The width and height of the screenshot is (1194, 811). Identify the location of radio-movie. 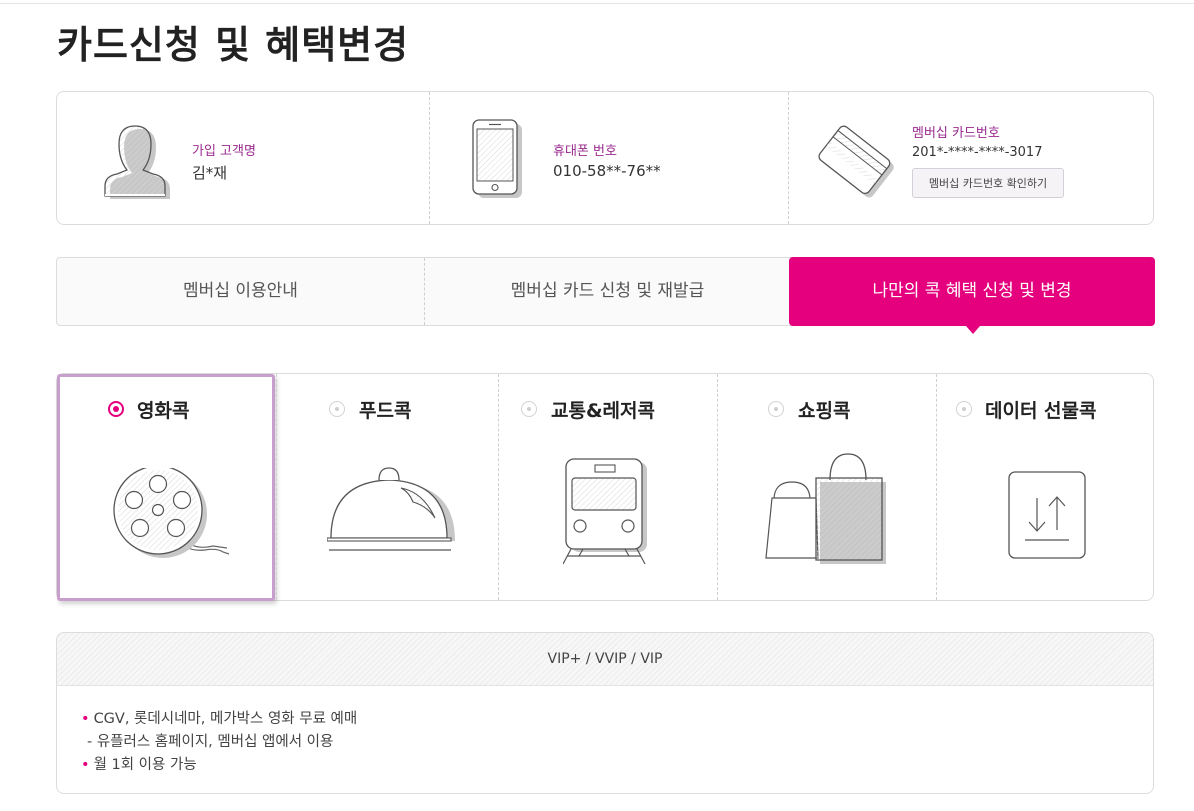
(116, 409).